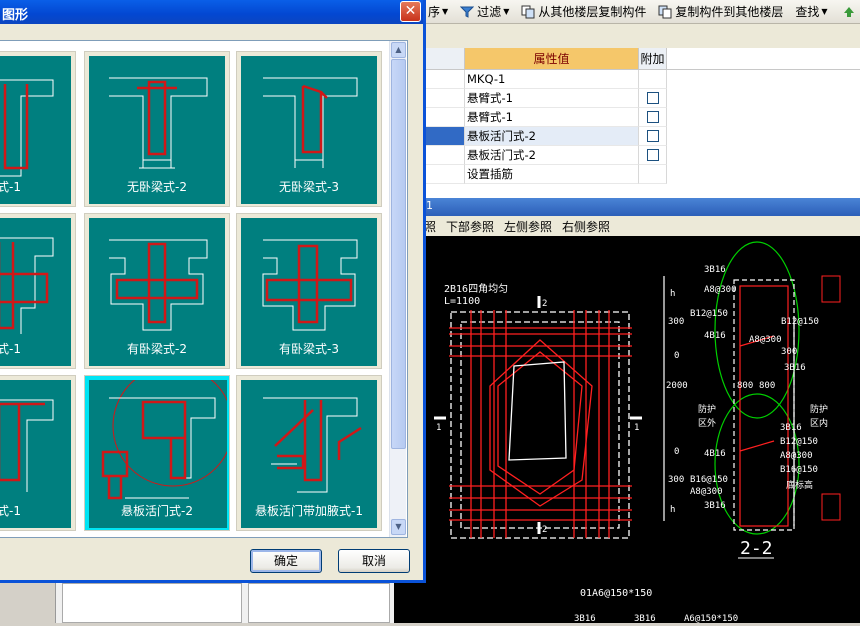 The width and height of the screenshot is (860, 626). I want to click on shape-card: 无卧梁式-3, so click(309, 129).